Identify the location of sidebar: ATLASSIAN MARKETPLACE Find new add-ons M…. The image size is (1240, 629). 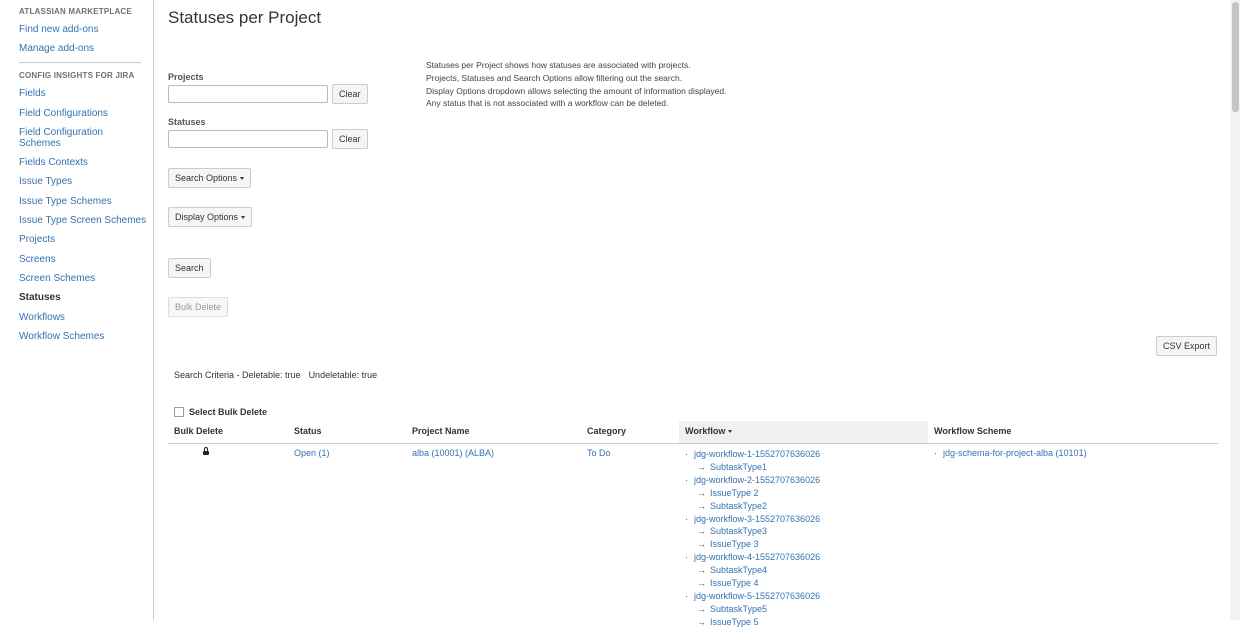
(77, 310).